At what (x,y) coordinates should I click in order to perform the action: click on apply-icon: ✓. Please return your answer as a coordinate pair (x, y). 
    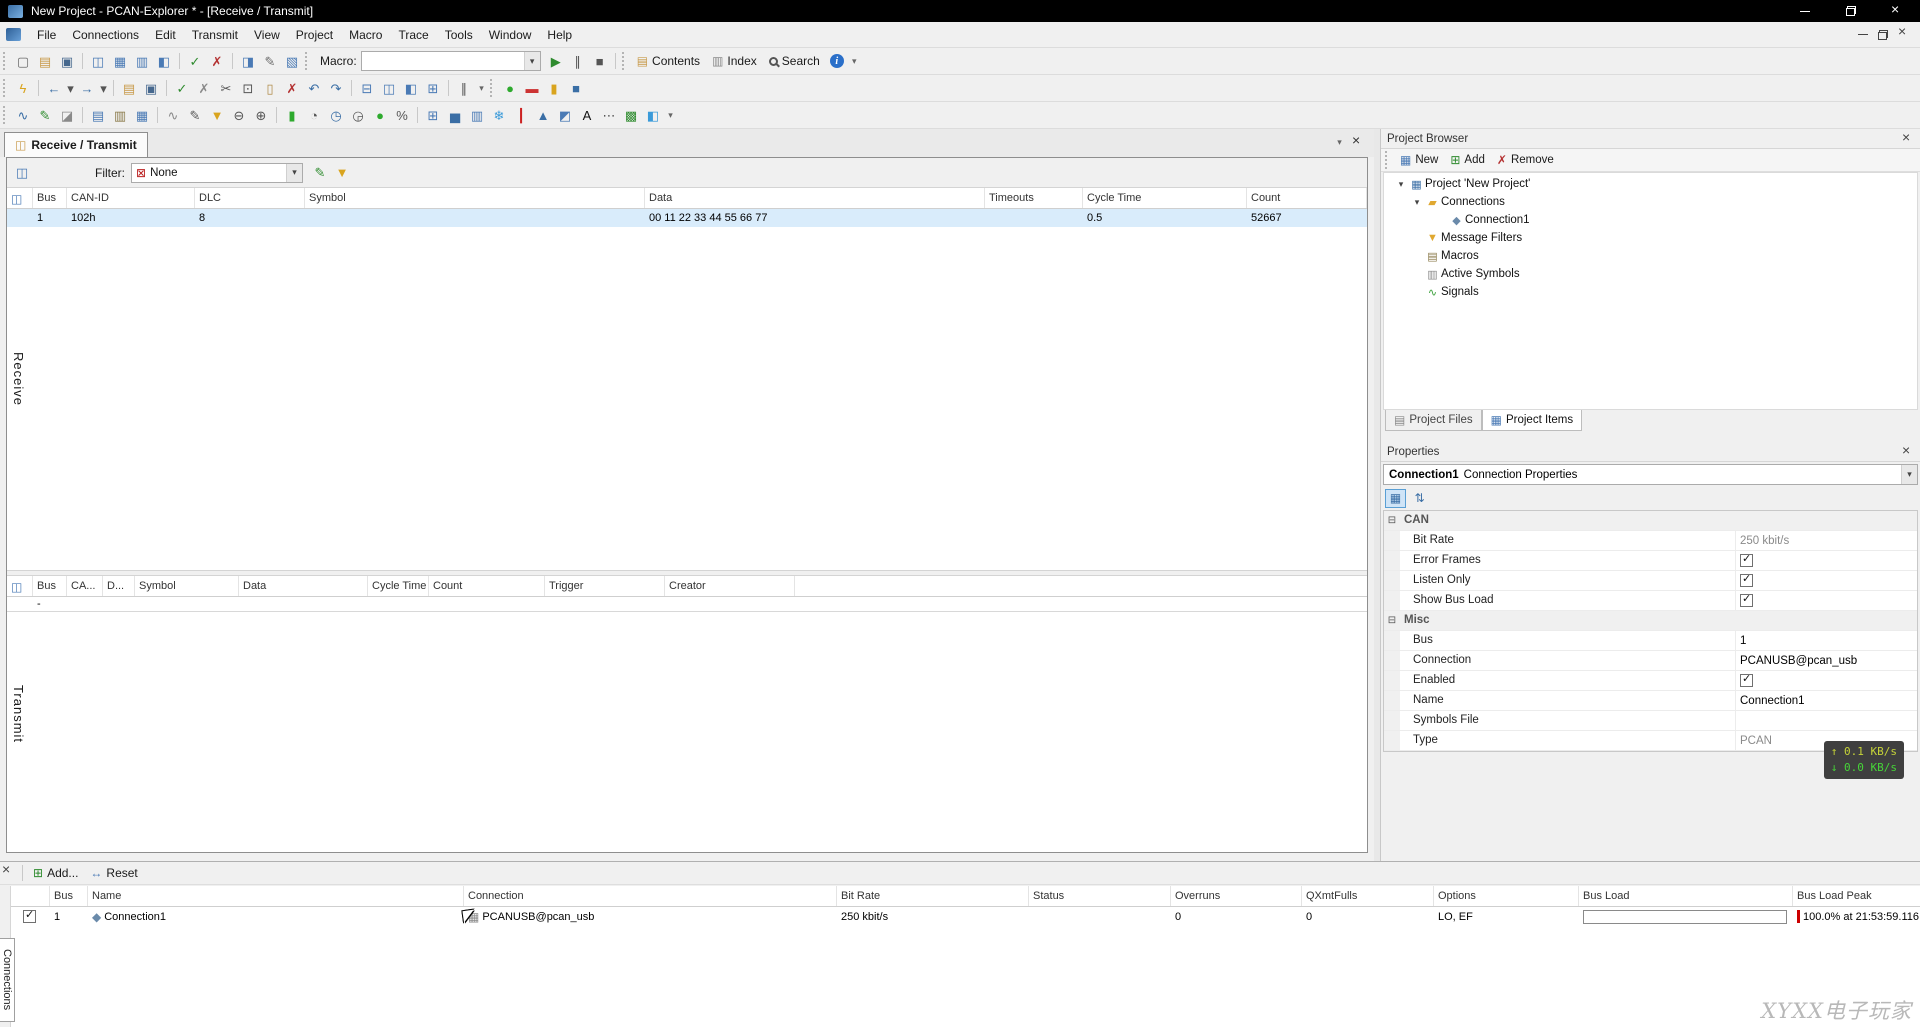
    Looking at the image, I should click on (182, 88).